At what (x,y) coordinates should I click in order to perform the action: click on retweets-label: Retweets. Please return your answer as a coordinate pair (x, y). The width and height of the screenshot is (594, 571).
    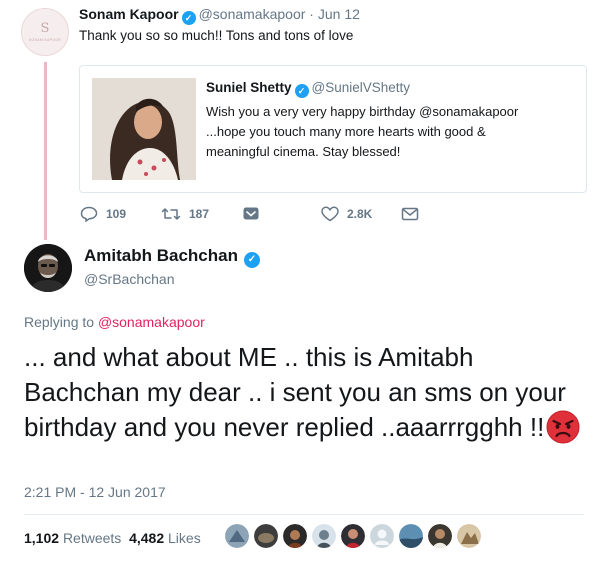
    Looking at the image, I should click on (92, 538).